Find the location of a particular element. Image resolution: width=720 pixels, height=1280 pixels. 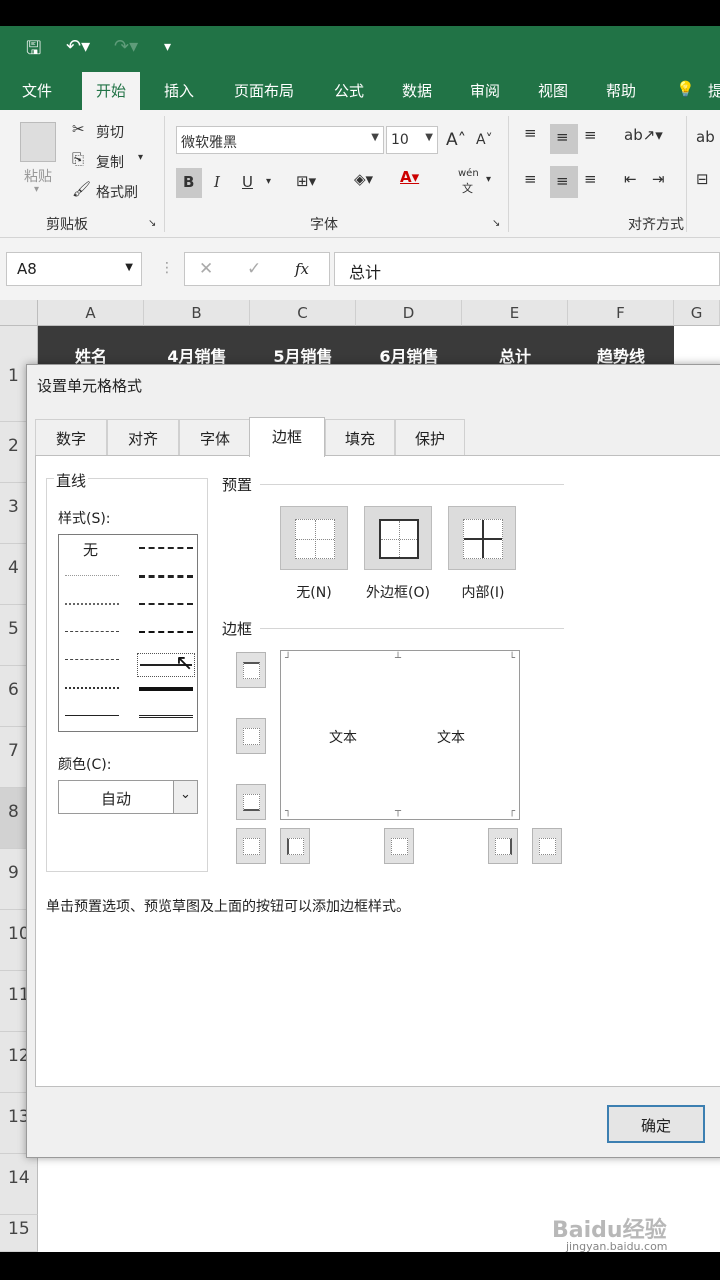

header-cell: 趋势线 is located at coordinates (621, 347).